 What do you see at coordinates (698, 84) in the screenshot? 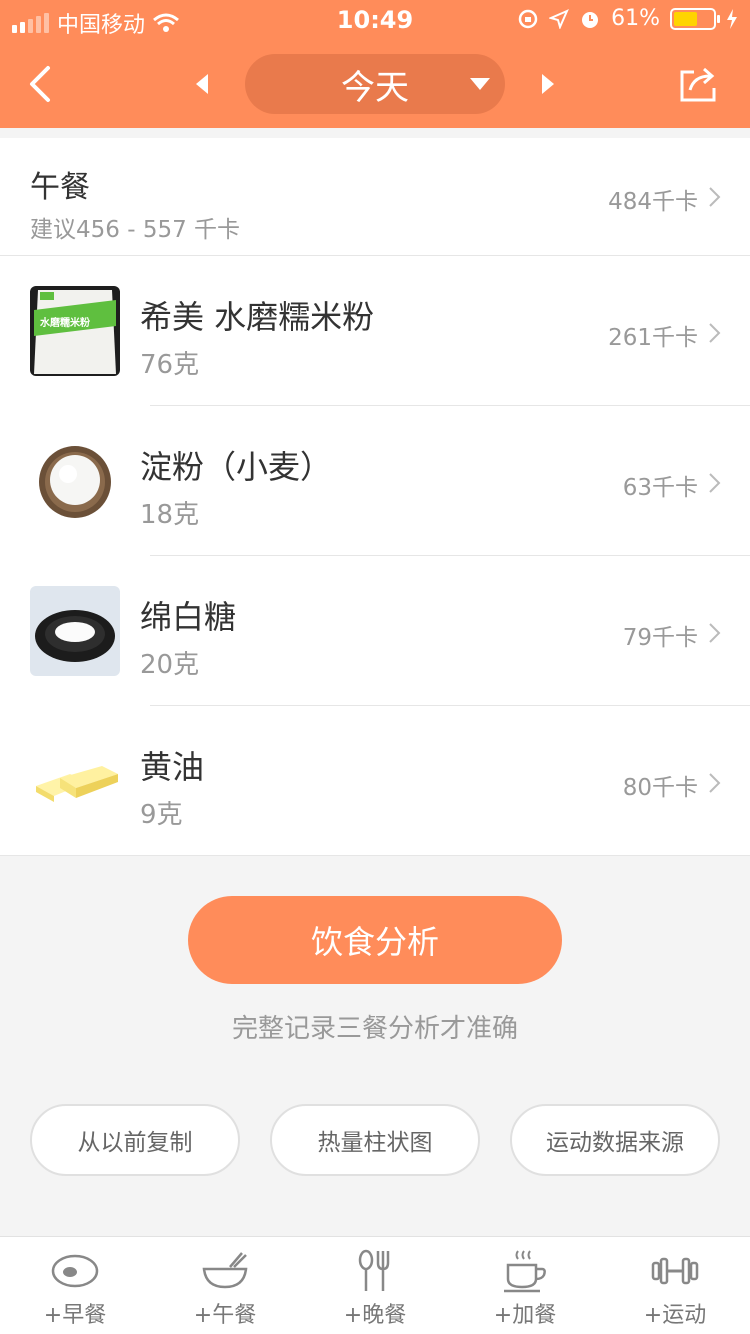
I see `share-icon` at bounding box center [698, 84].